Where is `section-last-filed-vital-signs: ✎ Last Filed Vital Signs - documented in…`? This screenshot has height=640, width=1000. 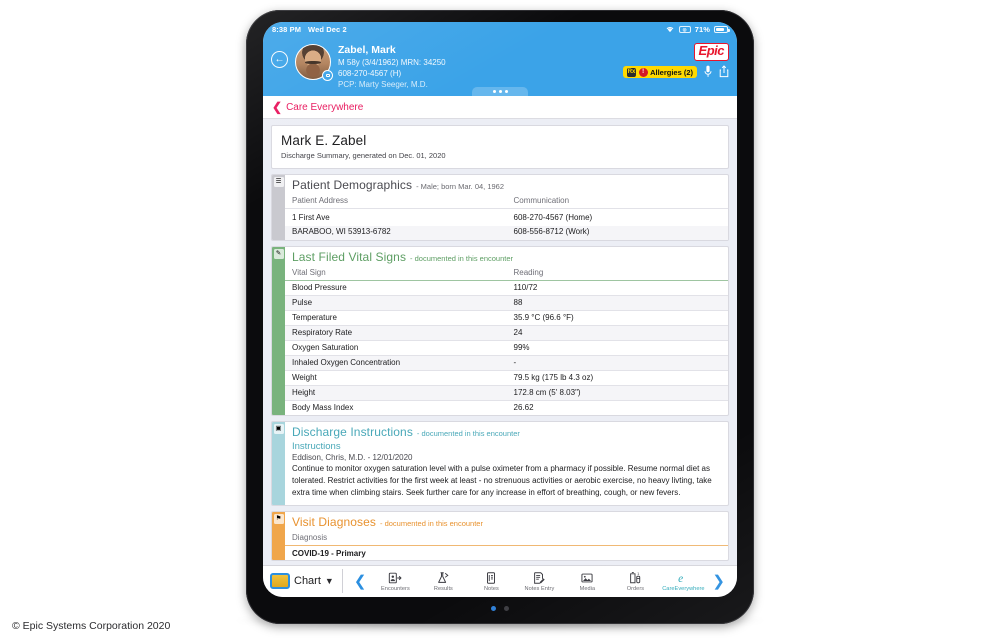 section-last-filed-vital-signs: ✎ Last Filed Vital Signs - documented in… is located at coordinates (500, 330).